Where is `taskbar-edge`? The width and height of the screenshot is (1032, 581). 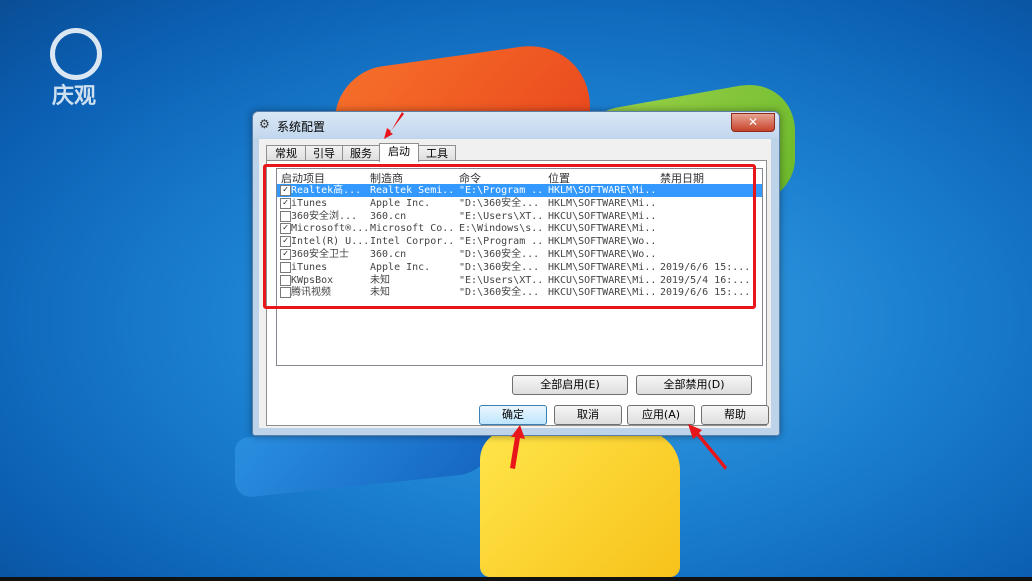 taskbar-edge is located at coordinates (516, 579).